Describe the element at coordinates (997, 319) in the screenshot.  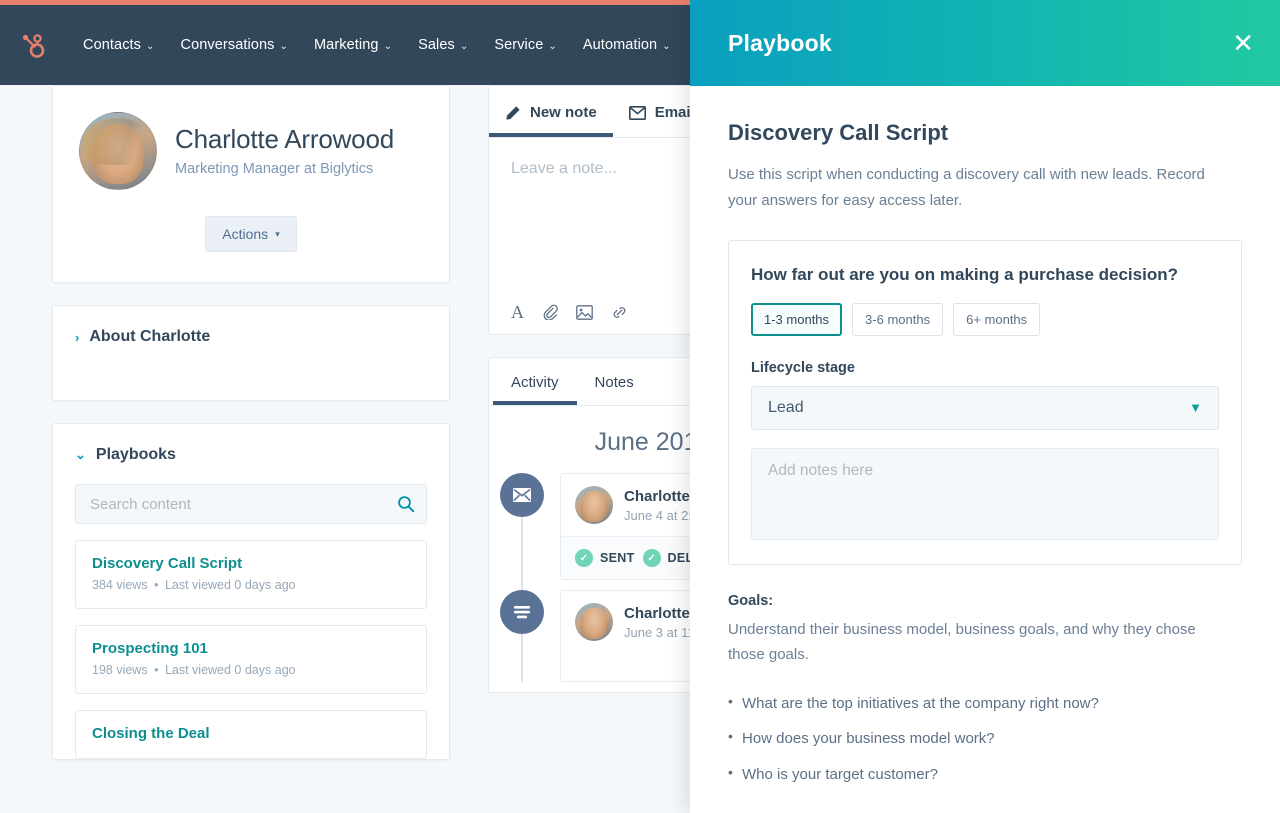
I see `option-6-plus-months: 6+ months` at that location.